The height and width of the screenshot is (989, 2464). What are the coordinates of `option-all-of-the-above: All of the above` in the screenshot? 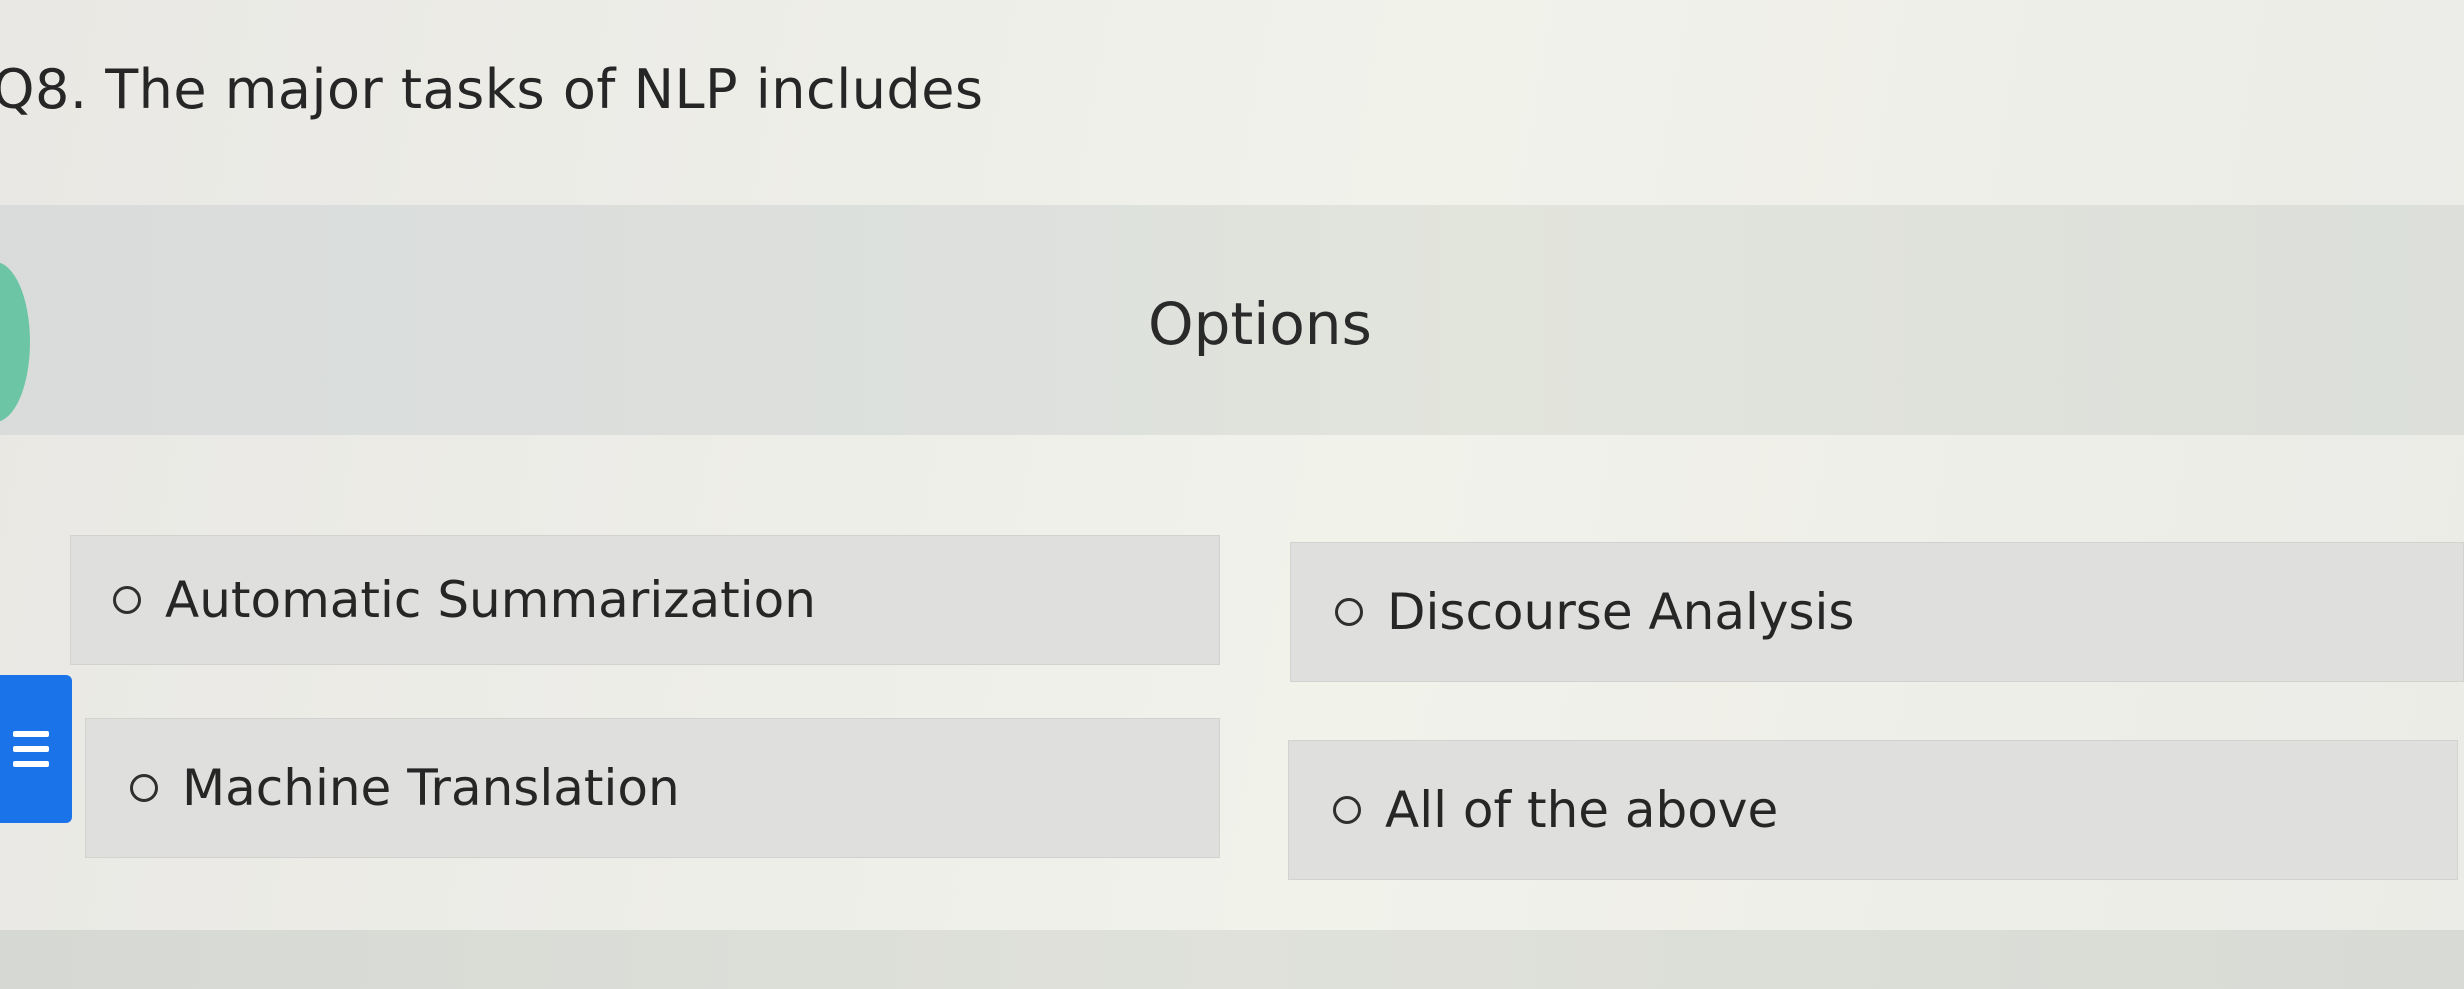 It's located at (1873, 810).